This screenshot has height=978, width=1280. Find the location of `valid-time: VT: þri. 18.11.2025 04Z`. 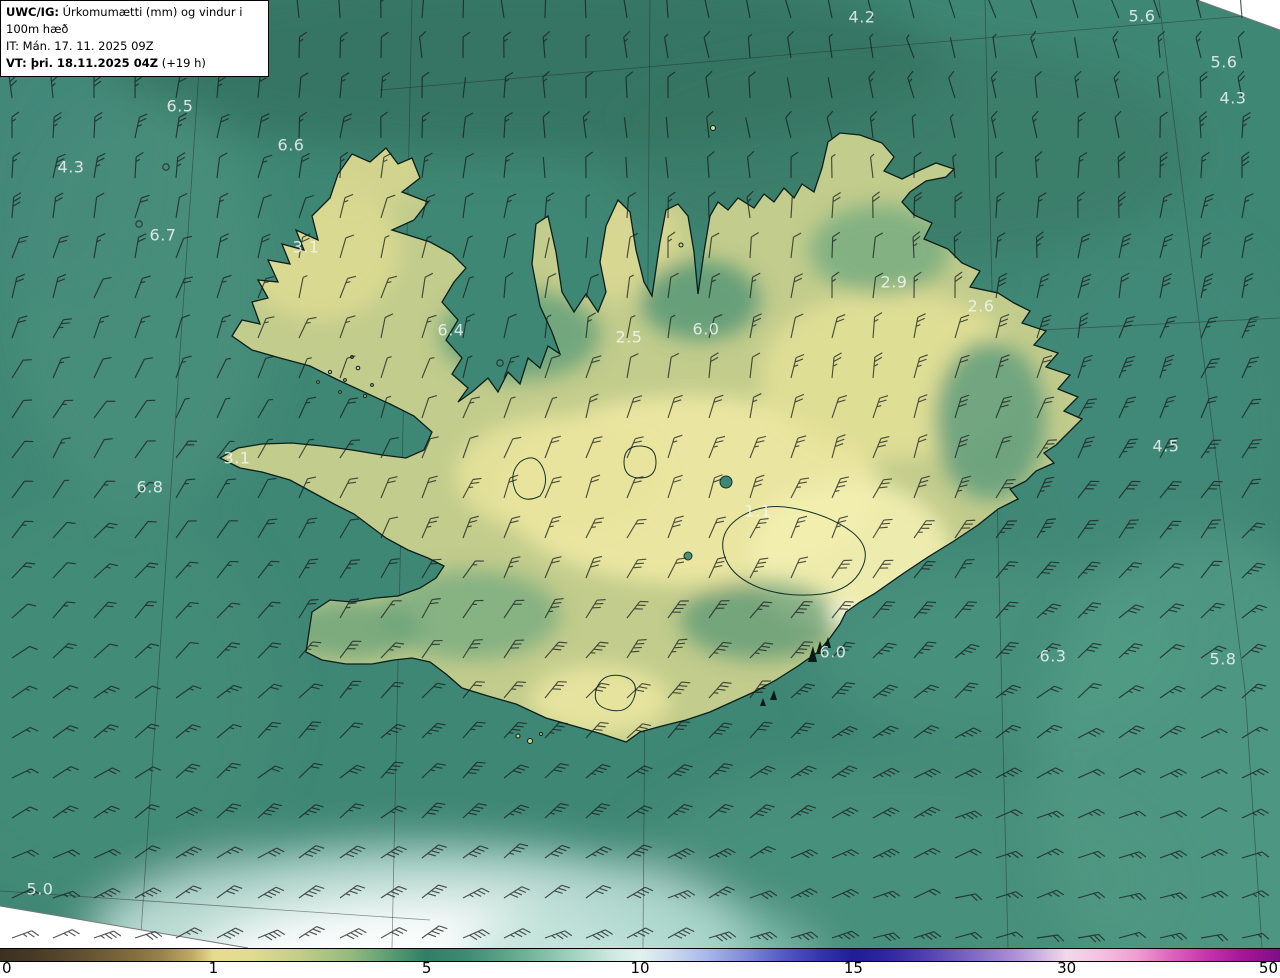

valid-time: VT: þri. 18.11.2025 04Z is located at coordinates (82, 63).